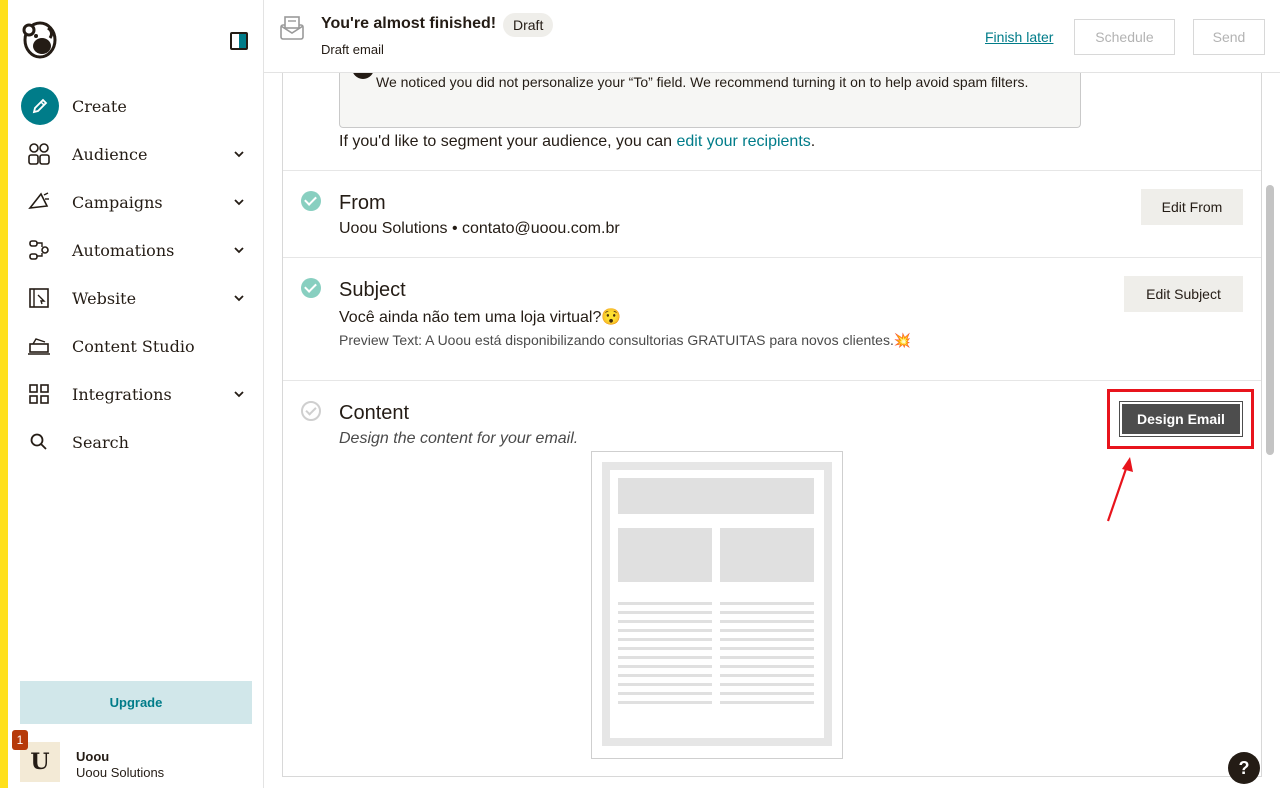 This screenshot has width=1280, height=788. What do you see at coordinates (374, 413) in the screenshot?
I see `content-title: Content` at bounding box center [374, 413].